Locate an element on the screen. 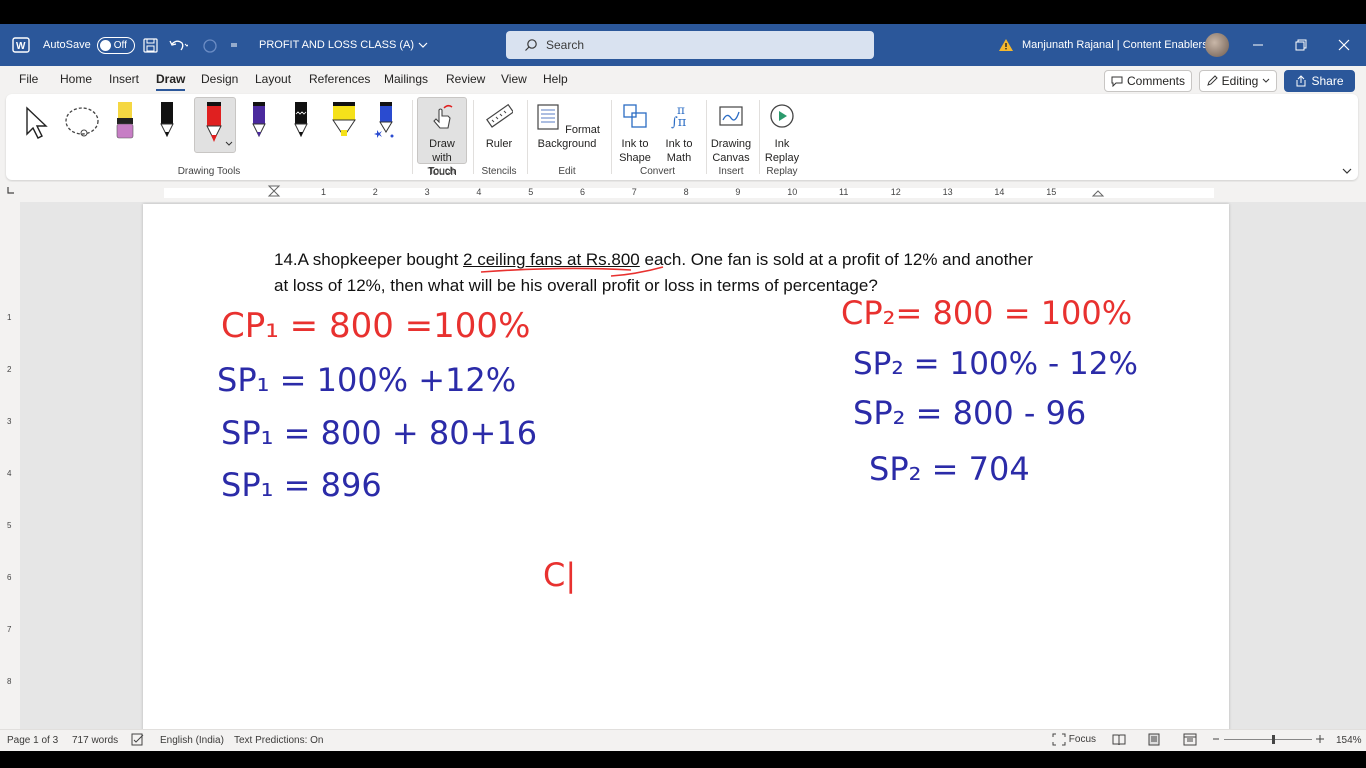 This screenshot has height=768, width=1366. ink-left-line-2: SP₁ = 100% +12% is located at coordinates (366, 380).